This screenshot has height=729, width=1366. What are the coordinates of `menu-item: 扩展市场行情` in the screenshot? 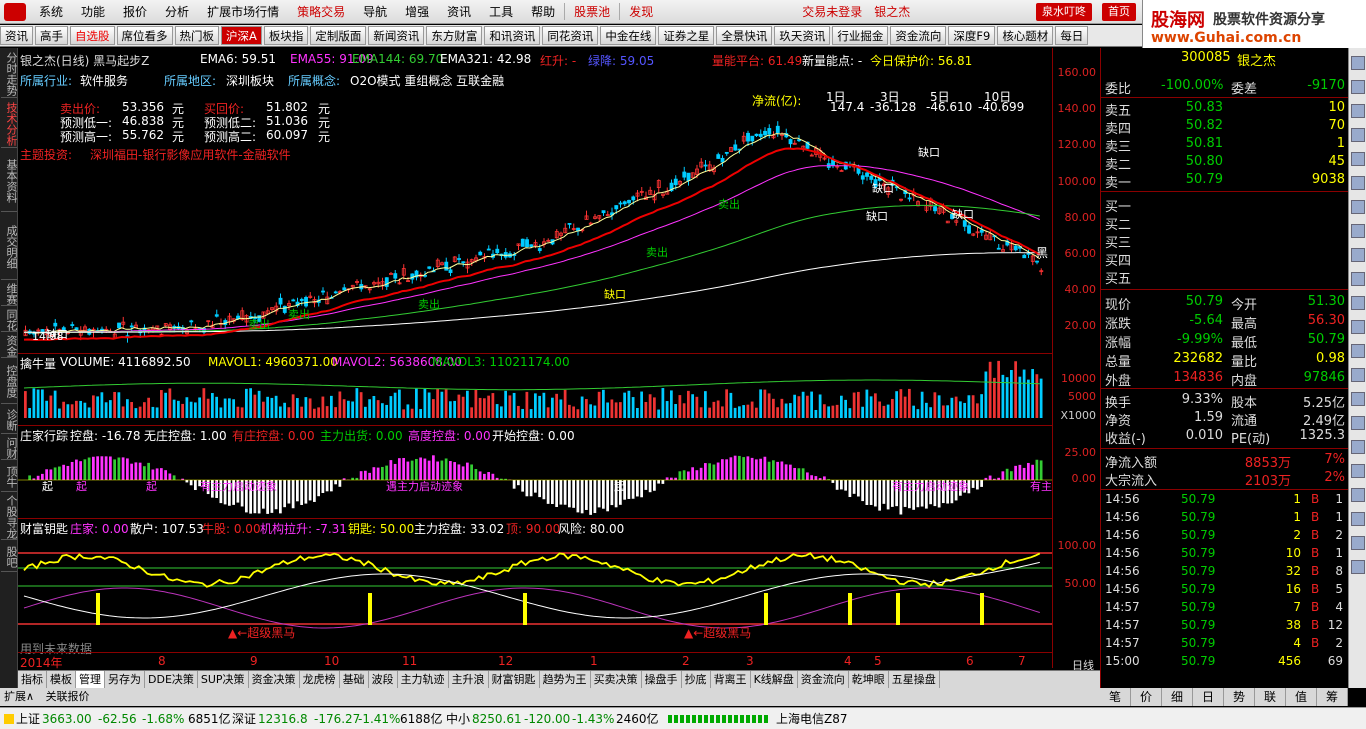 It's located at (243, 11).